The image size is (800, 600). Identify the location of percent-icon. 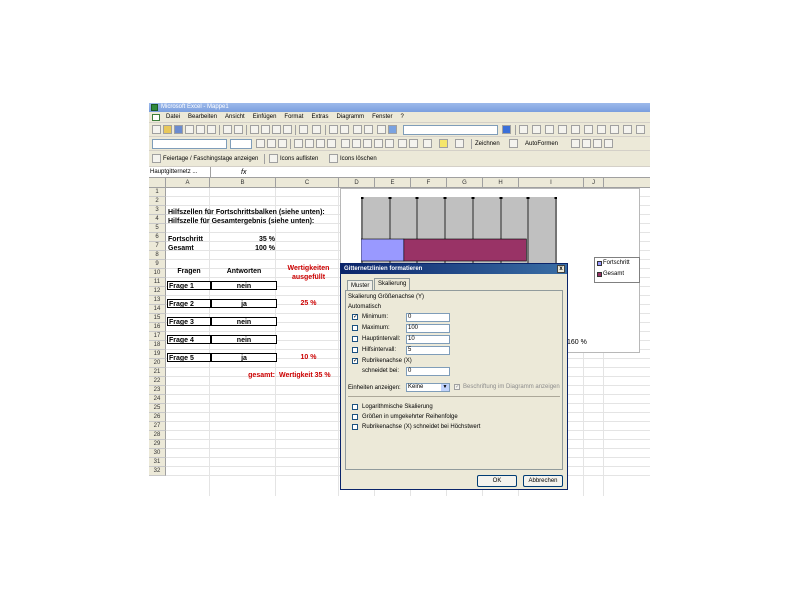
(345, 143).